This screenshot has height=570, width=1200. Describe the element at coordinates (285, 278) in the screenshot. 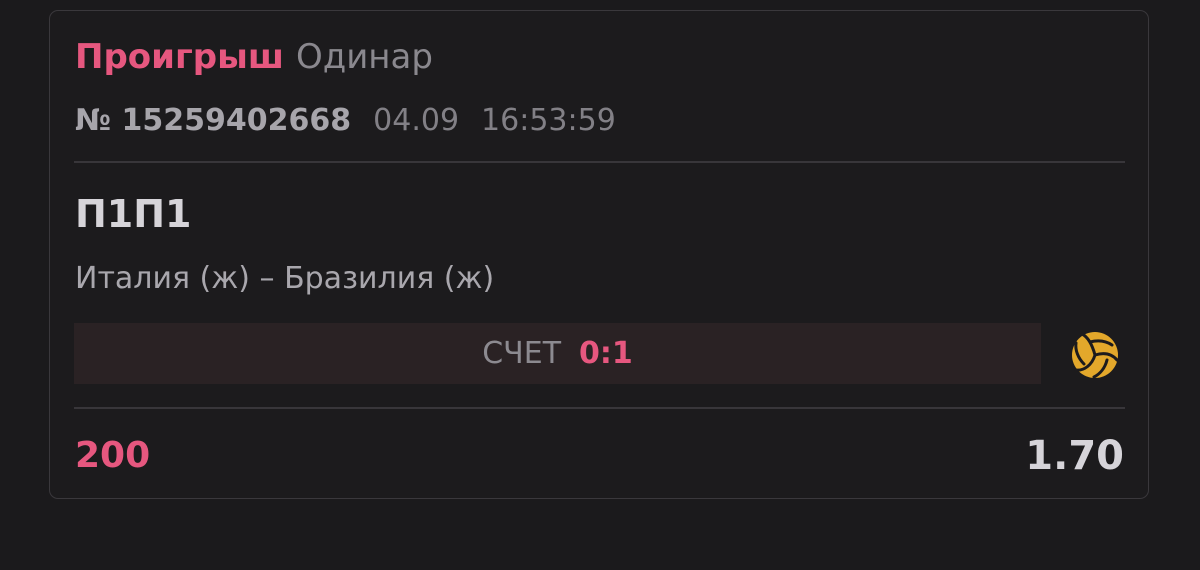

I see `match-name: Италия (ж) – Бразилия (ж)` at that location.